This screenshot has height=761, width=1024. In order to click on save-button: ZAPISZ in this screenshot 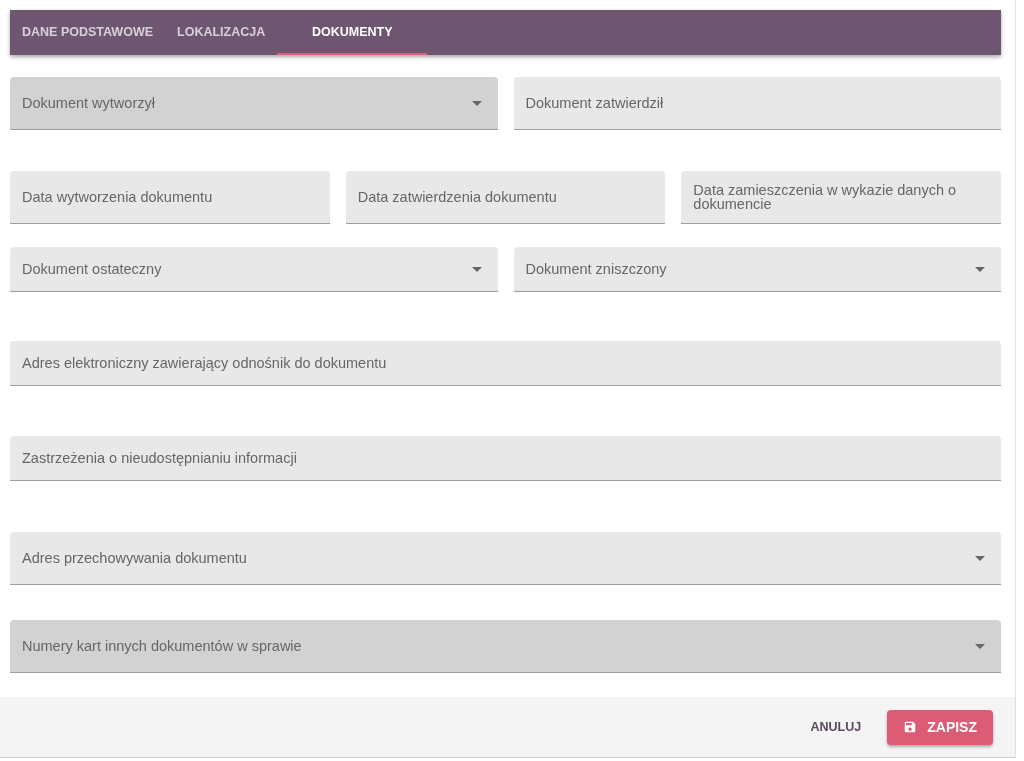, I will do `click(940, 727)`.